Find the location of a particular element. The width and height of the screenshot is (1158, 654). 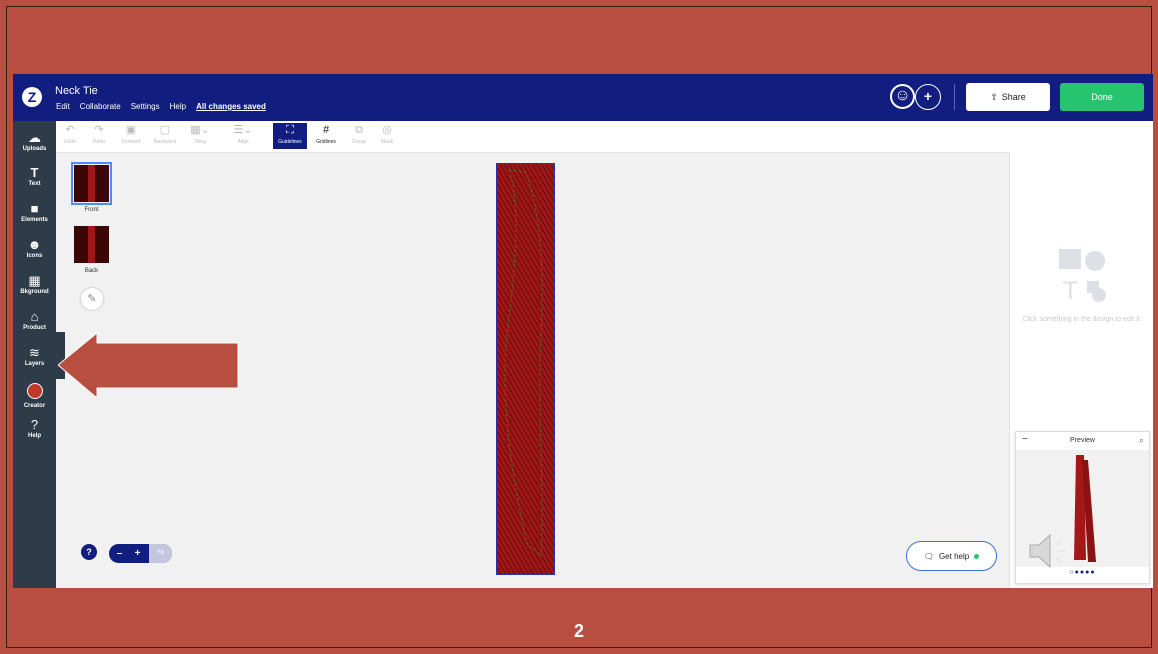

sidebar-item-help: ? Help is located at coordinates (34, 428).